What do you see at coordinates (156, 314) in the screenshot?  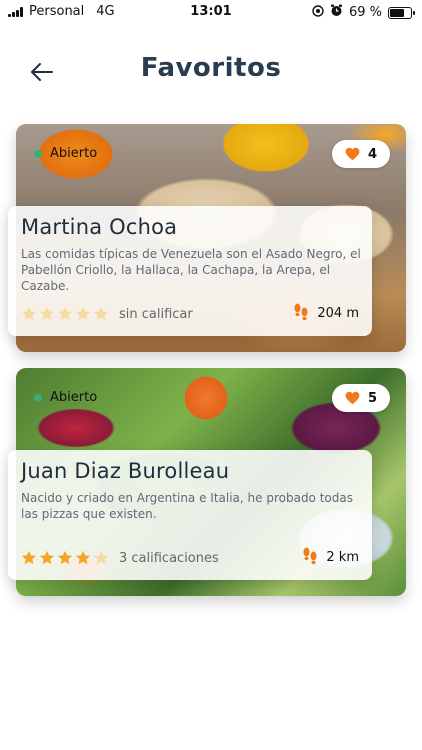 I see `rating-label: sin calificar` at bounding box center [156, 314].